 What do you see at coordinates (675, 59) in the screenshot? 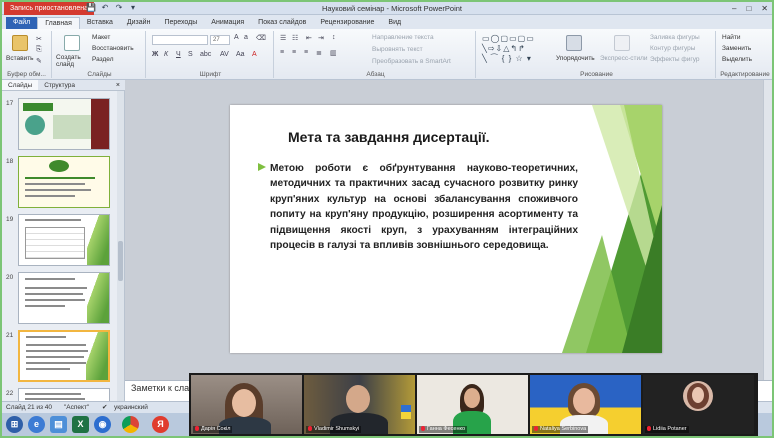
I see `shape-effects-button: Эффекты фигур` at bounding box center [675, 59].